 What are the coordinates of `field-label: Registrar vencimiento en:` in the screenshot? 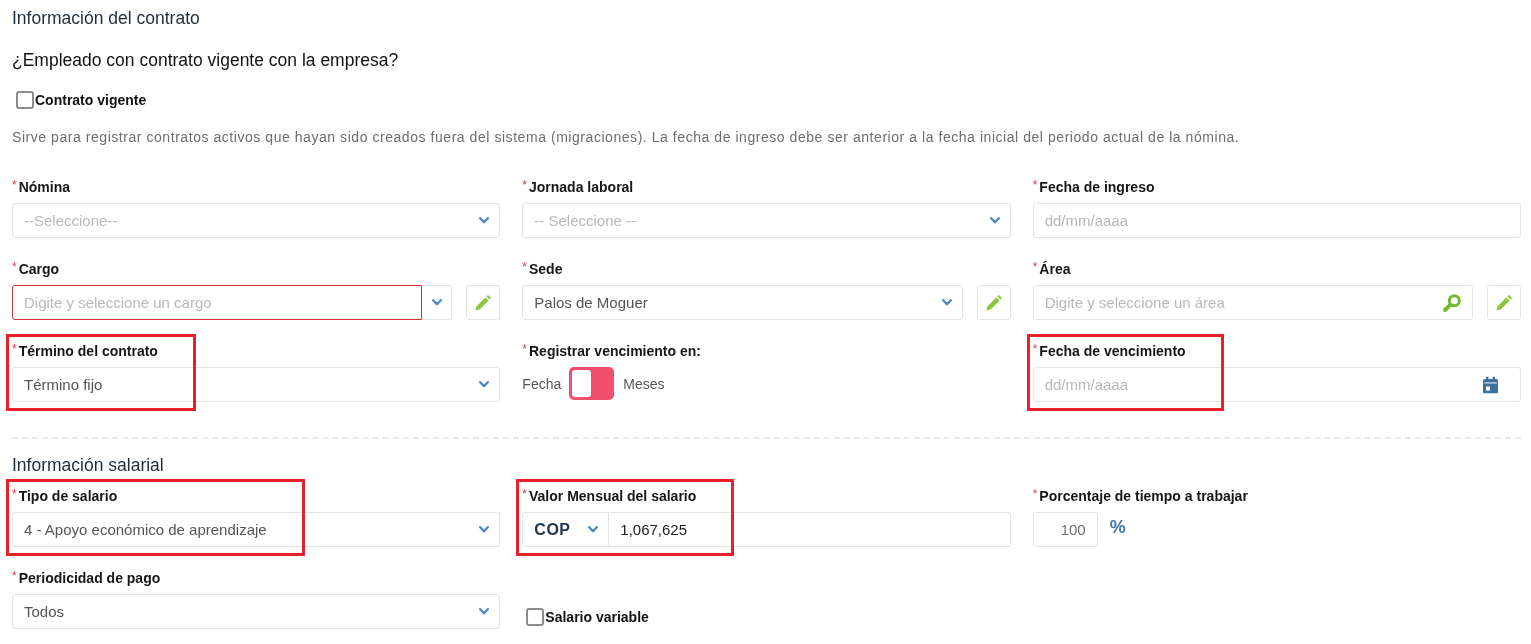 It's located at (615, 351).